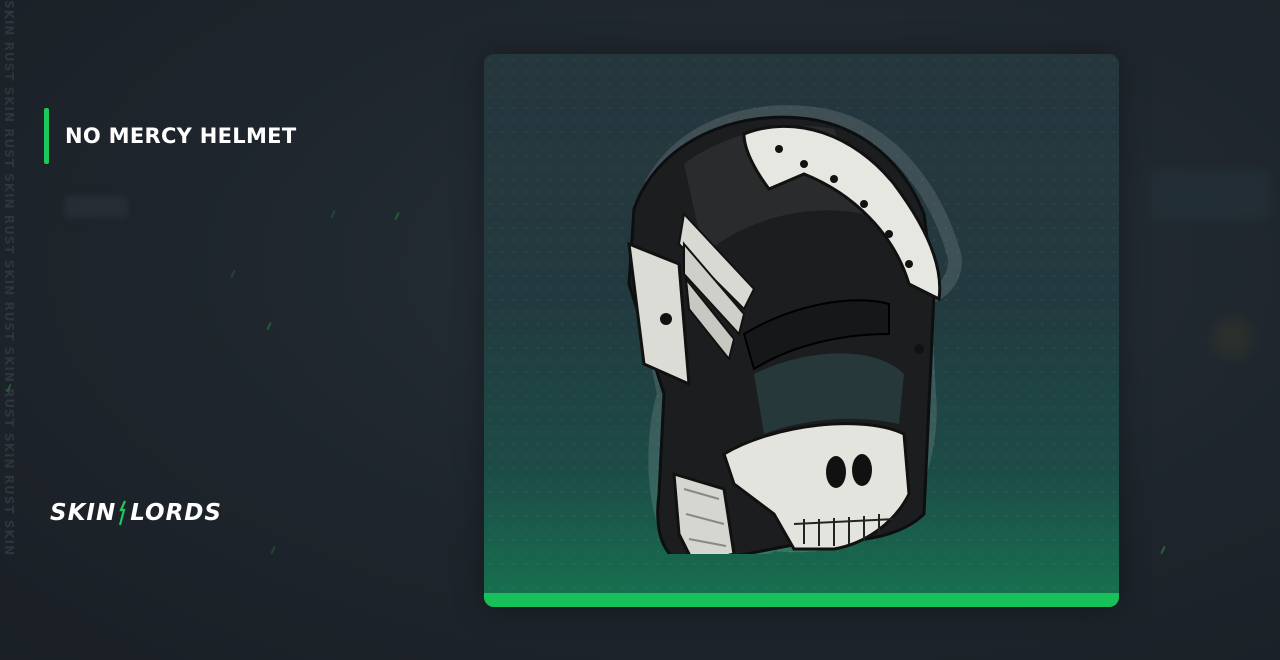  What do you see at coordinates (83, 513) in the screenshot?
I see `logo-text-skin: SKIN` at bounding box center [83, 513].